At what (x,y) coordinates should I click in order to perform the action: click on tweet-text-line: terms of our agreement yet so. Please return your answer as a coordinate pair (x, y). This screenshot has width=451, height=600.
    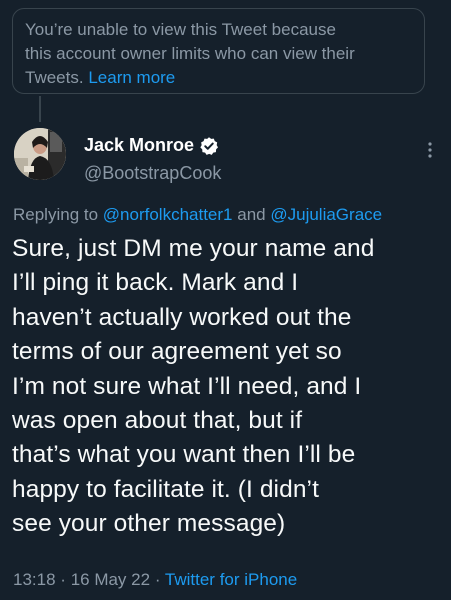
    Looking at the image, I should click on (177, 352).